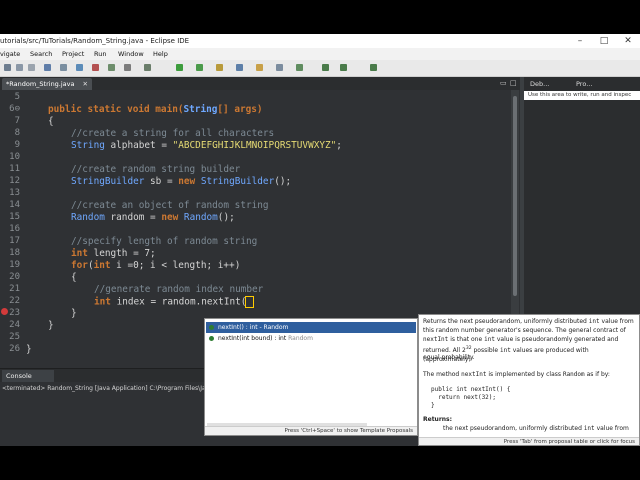 This screenshot has height=480, width=640. What do you see at coordinates (471, 389) in the screenshot?
I see `doc-code-line: public int nextInt() {` at bounding box center [471, 389].